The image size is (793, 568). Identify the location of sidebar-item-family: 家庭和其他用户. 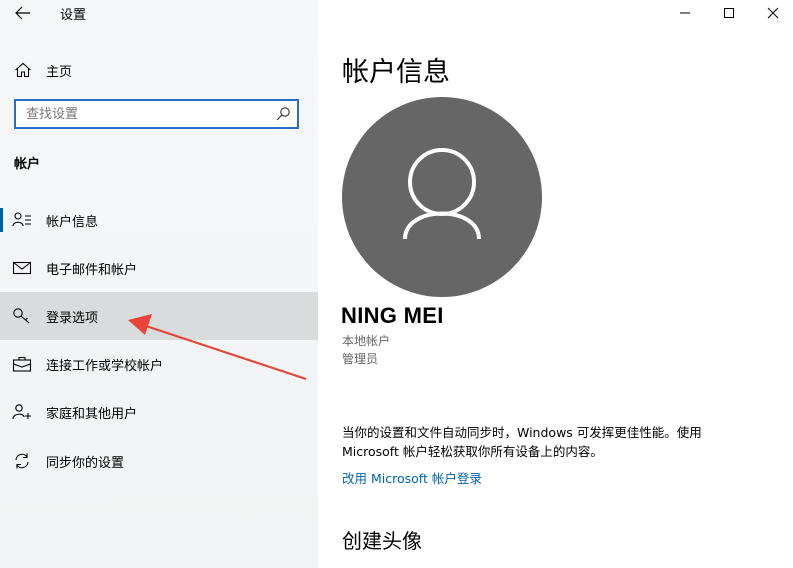
(159, 412).